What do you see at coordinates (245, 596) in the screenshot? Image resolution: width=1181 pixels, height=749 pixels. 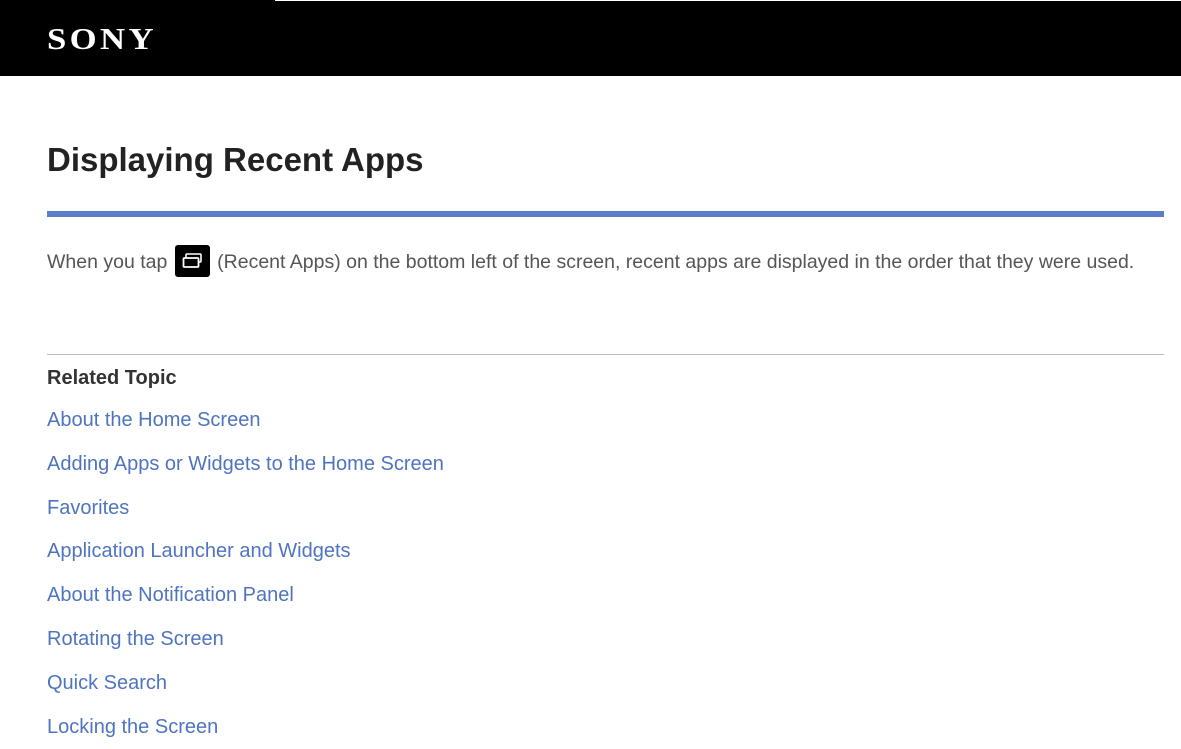 I see `related-link-notification-panel: About the Notification Panel` at bounding box center [245, 596].